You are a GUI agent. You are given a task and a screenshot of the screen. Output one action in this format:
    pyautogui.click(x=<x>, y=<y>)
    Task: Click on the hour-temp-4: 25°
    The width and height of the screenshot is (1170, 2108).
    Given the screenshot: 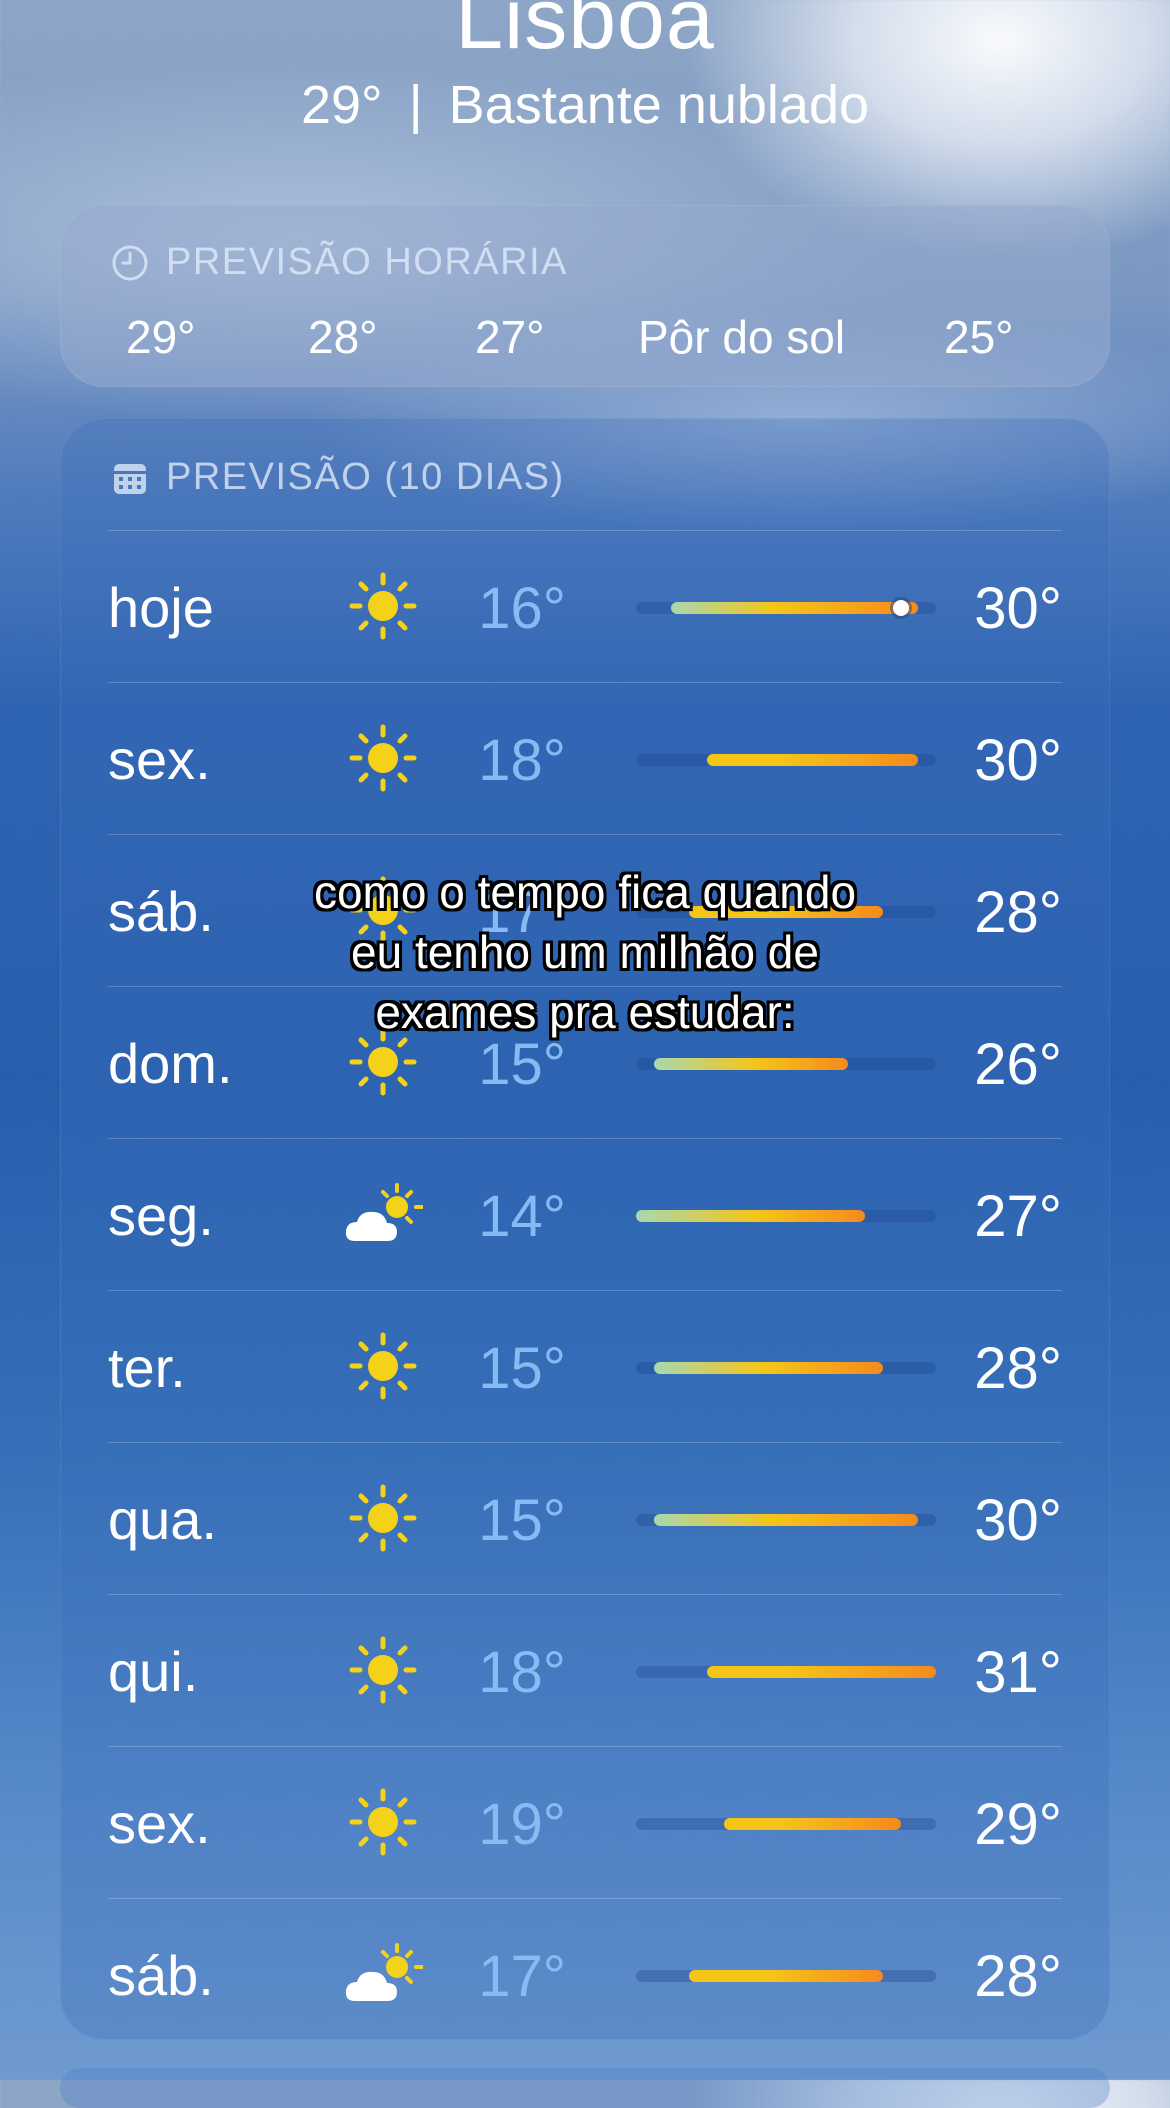 What is the action you would take?
    pyautogui.click(x=979, y=337)
    